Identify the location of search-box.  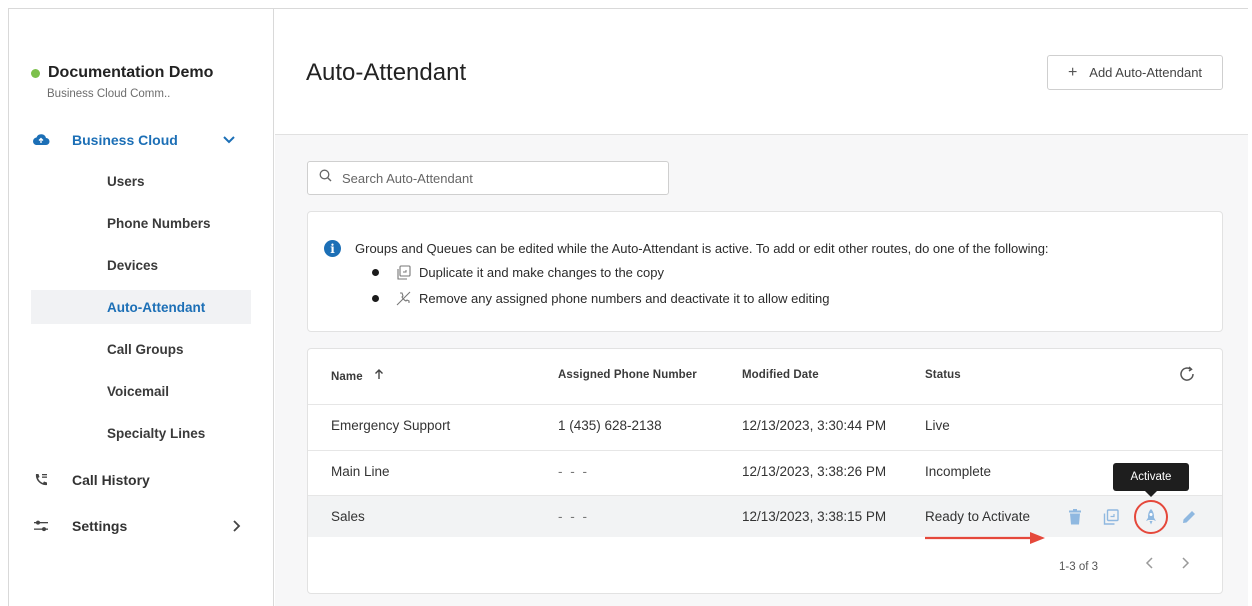
(488, 178).